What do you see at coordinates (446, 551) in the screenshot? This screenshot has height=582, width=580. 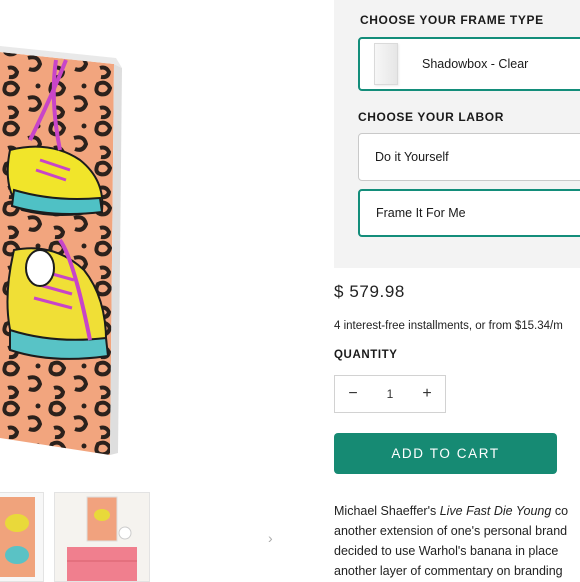 I see `description-text: decided to use Warhol's banana in place` at bounding box center [446, 551].